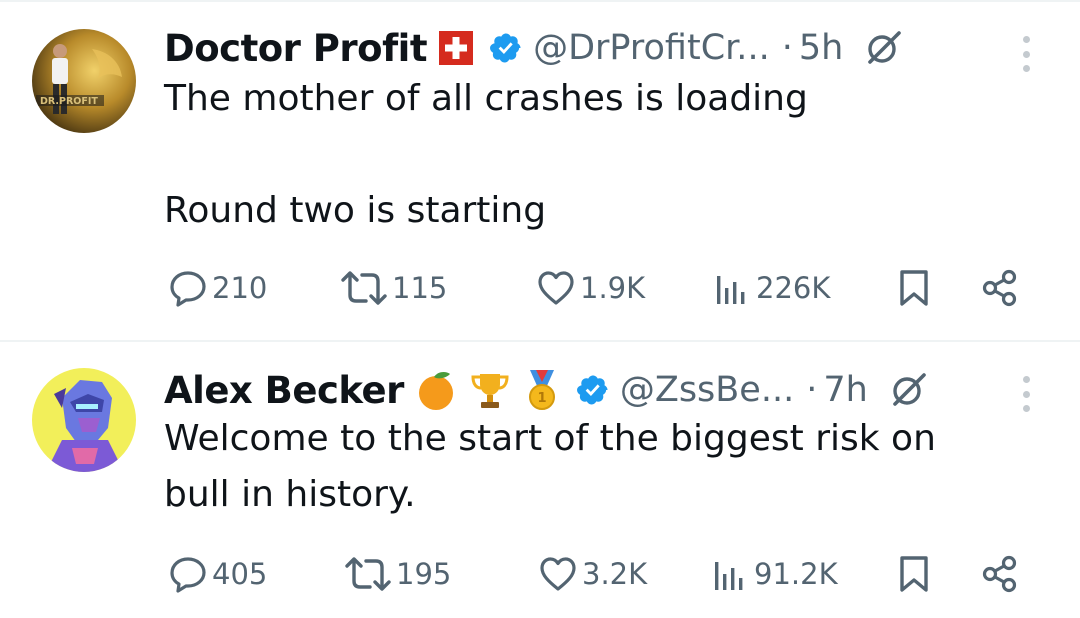 The height and width of the screenshot is (618, 1080). What do you see at coordinates (240, 288) in the screenshot?
I see `reply-count: 210` at bounding box center [240, 288].